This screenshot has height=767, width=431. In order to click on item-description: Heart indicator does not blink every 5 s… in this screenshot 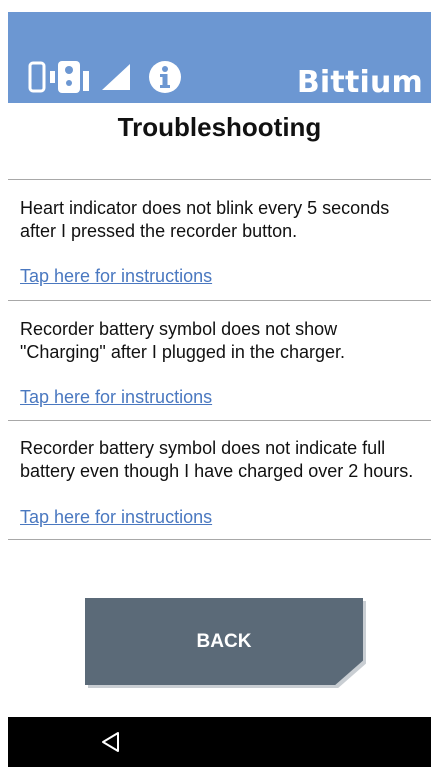, I will do `click(205, 219)`.